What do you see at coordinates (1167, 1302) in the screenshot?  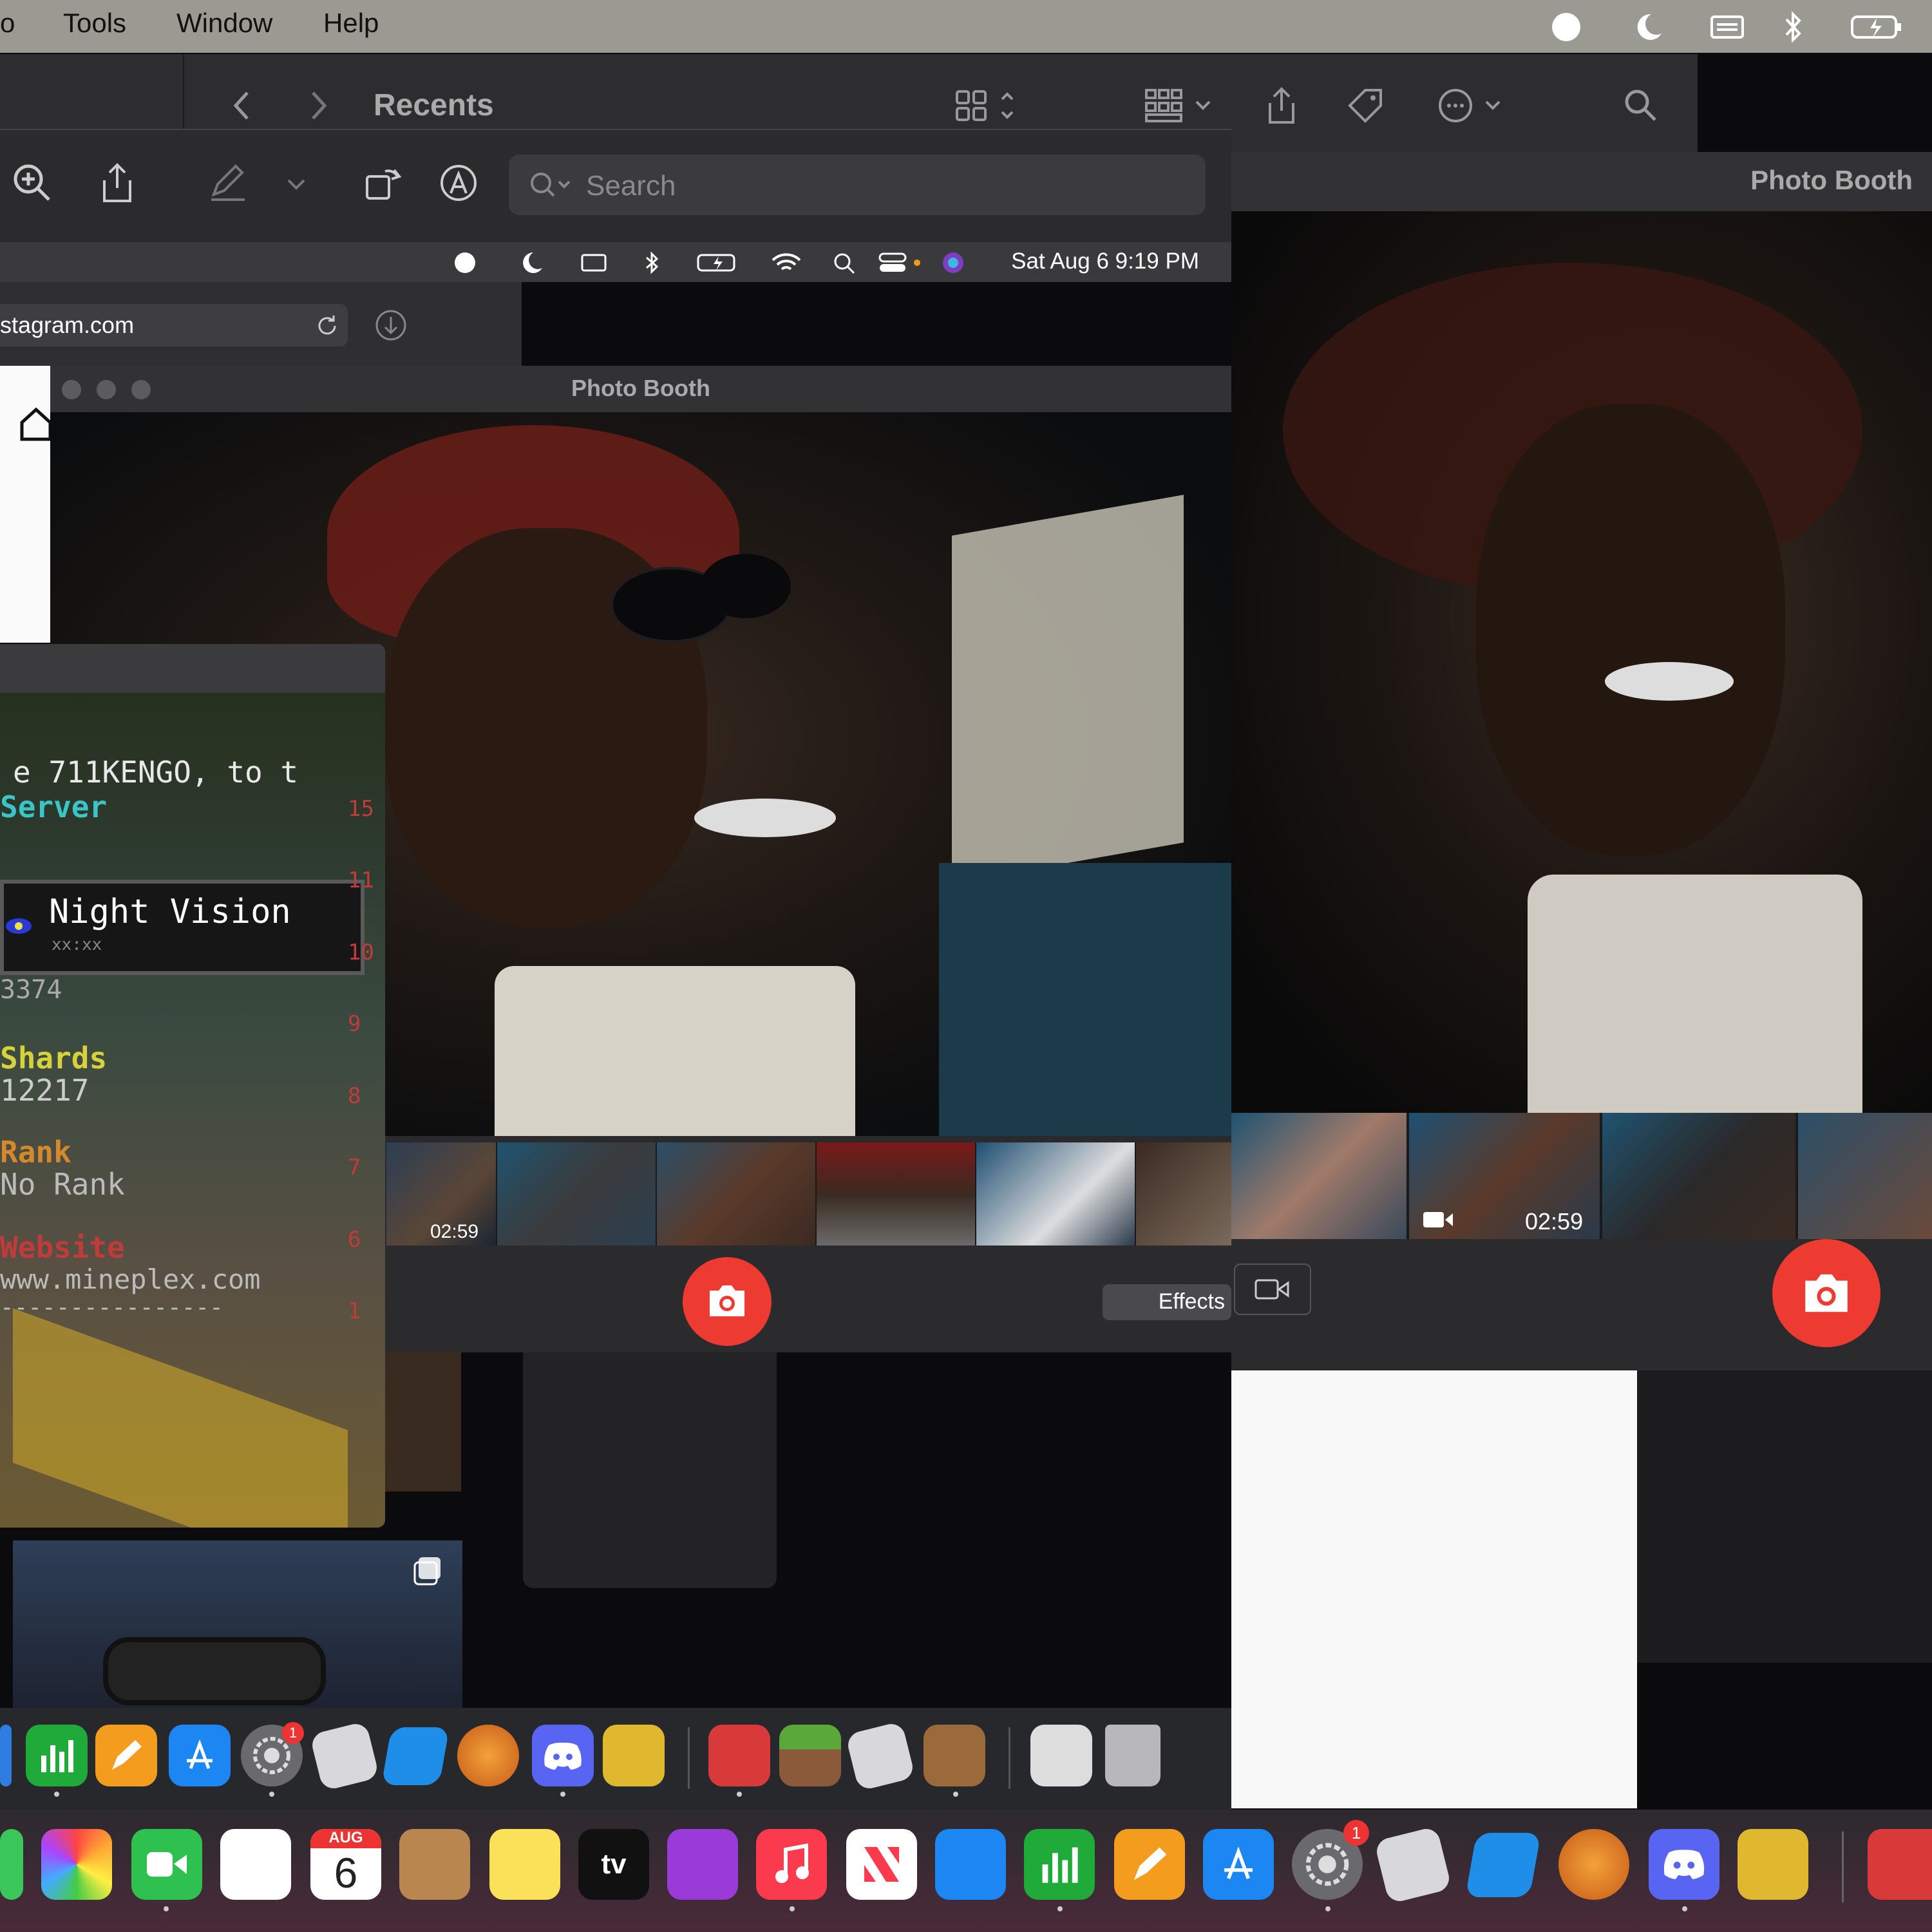 I see `effects-button: Effects` at bounding box center [1167, 1302].